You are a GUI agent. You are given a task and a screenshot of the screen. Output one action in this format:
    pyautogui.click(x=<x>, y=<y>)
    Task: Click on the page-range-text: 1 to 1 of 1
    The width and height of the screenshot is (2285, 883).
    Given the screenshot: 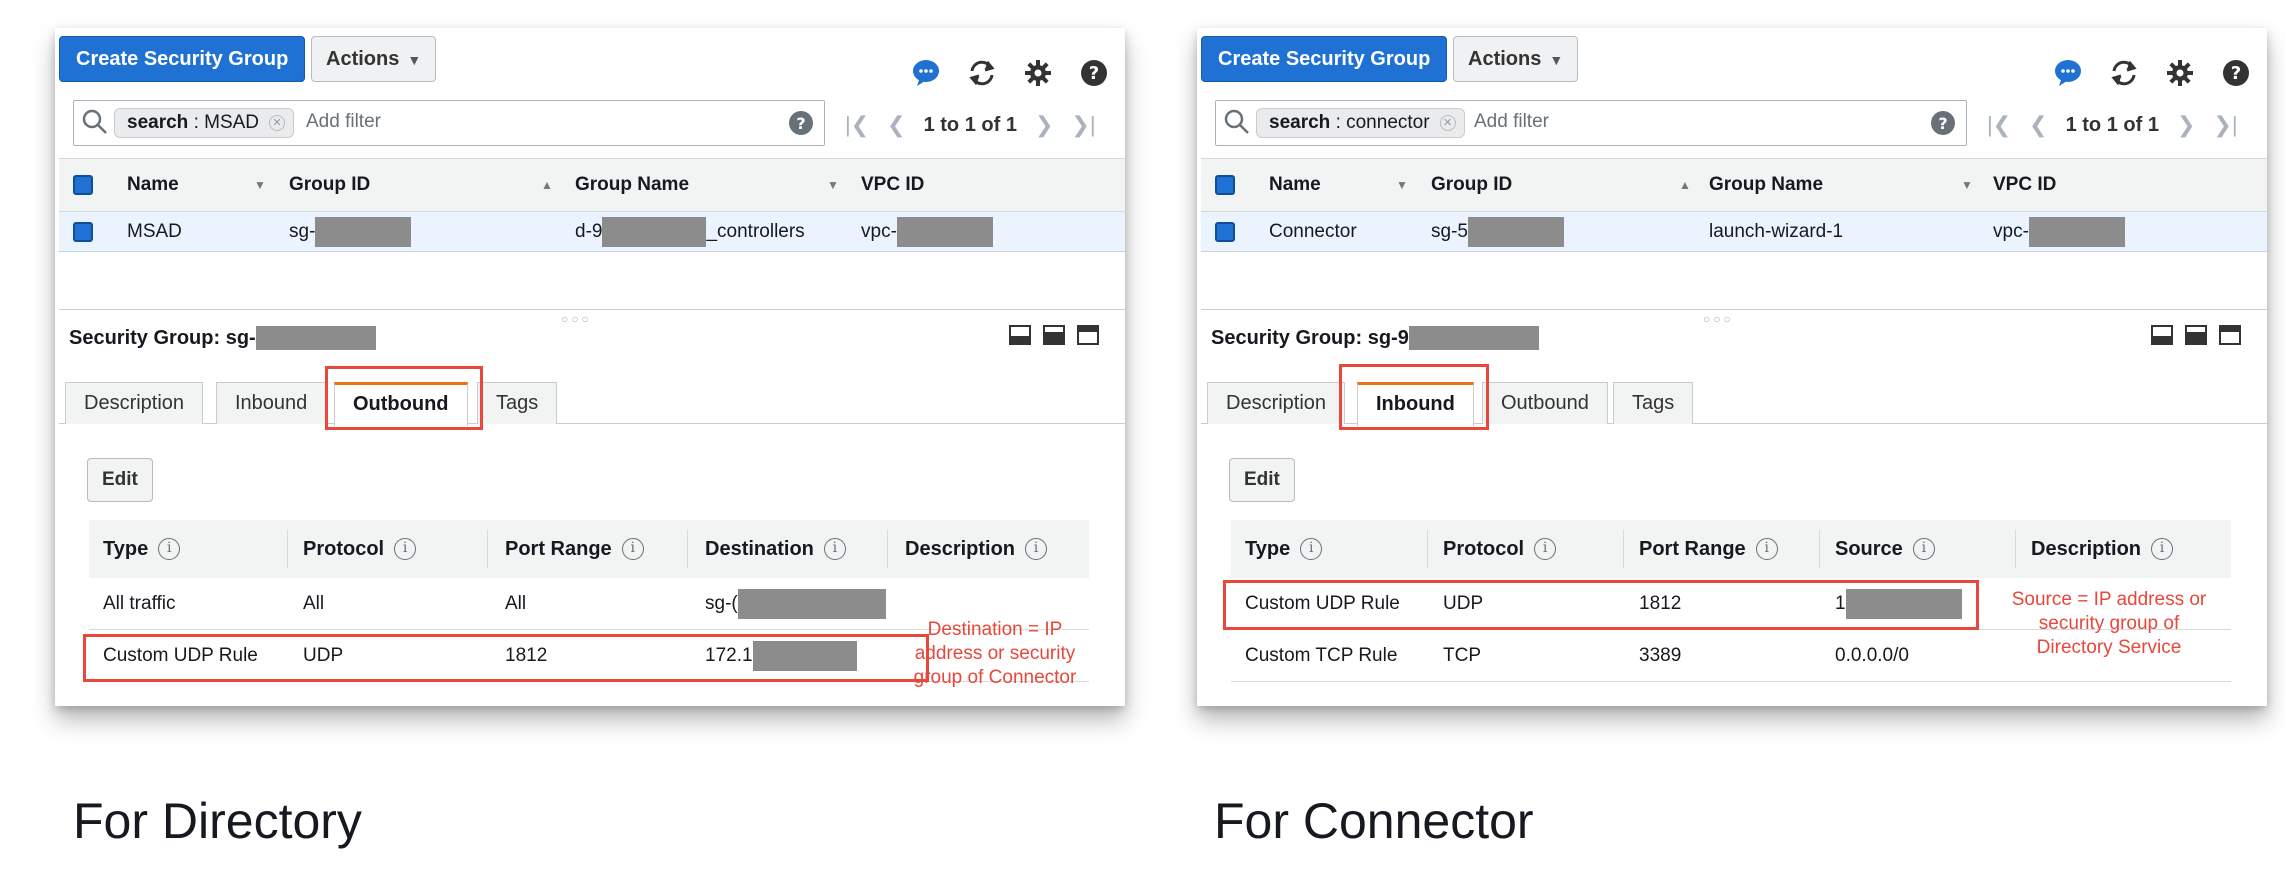 What is the action you would take?
    pyautogui.click(x=2112, y=124)
    